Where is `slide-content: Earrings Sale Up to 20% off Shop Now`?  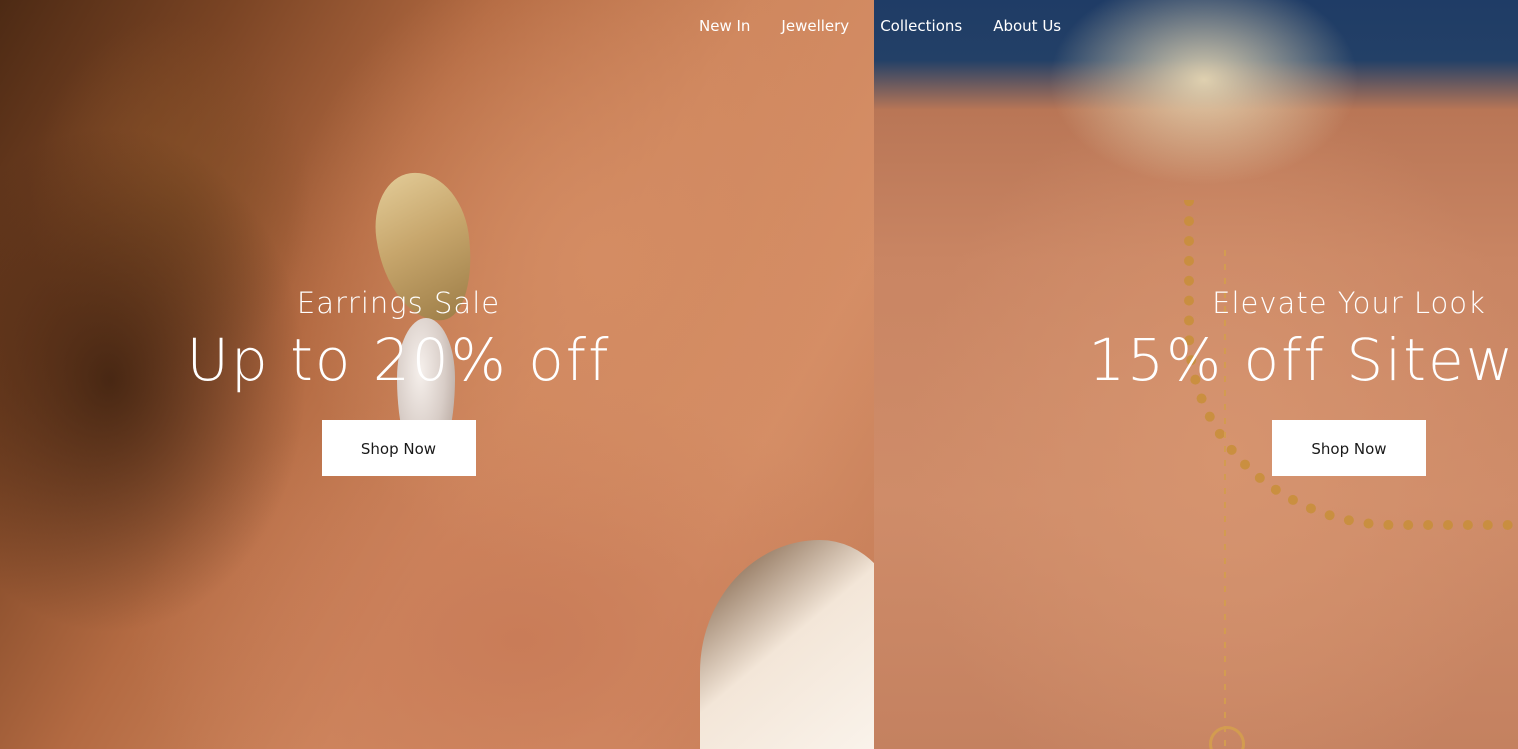
slide-content: Earrings Sale Up to 20% off Shop Now is located at coordinates (398, 381).